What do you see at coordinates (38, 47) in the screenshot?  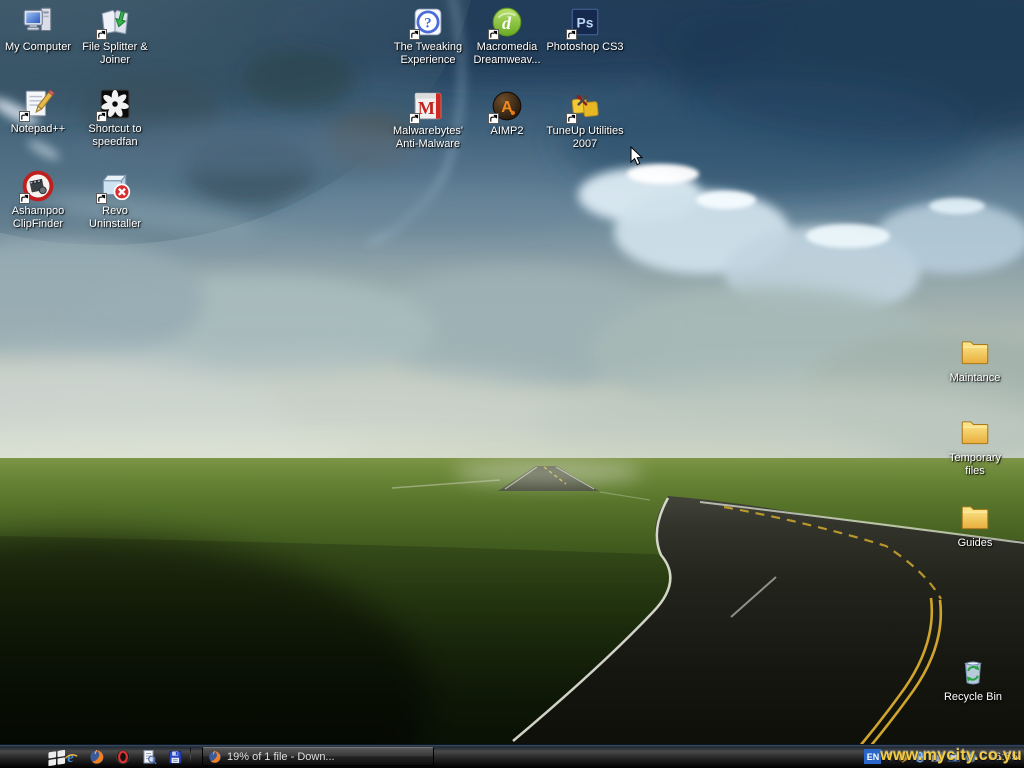 I see `icon-label: My Computer` at bounding box center [38, 47].